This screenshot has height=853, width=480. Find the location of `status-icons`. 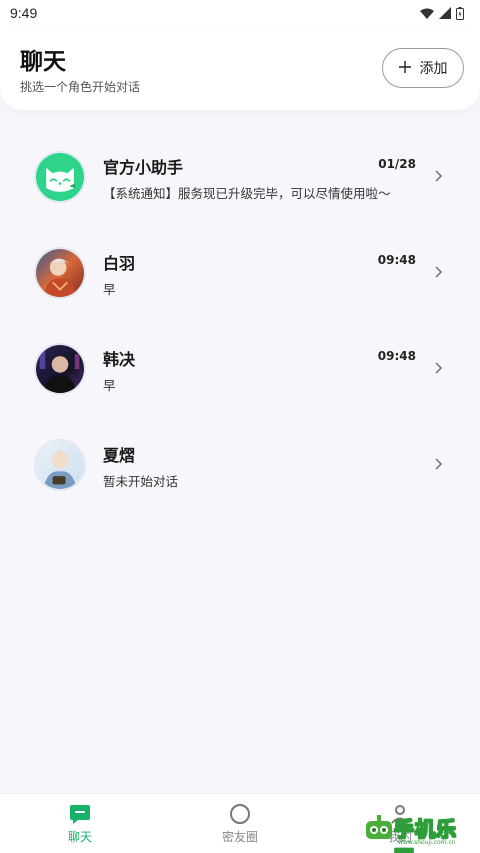

status-icons is located at coordinates (442, 13).